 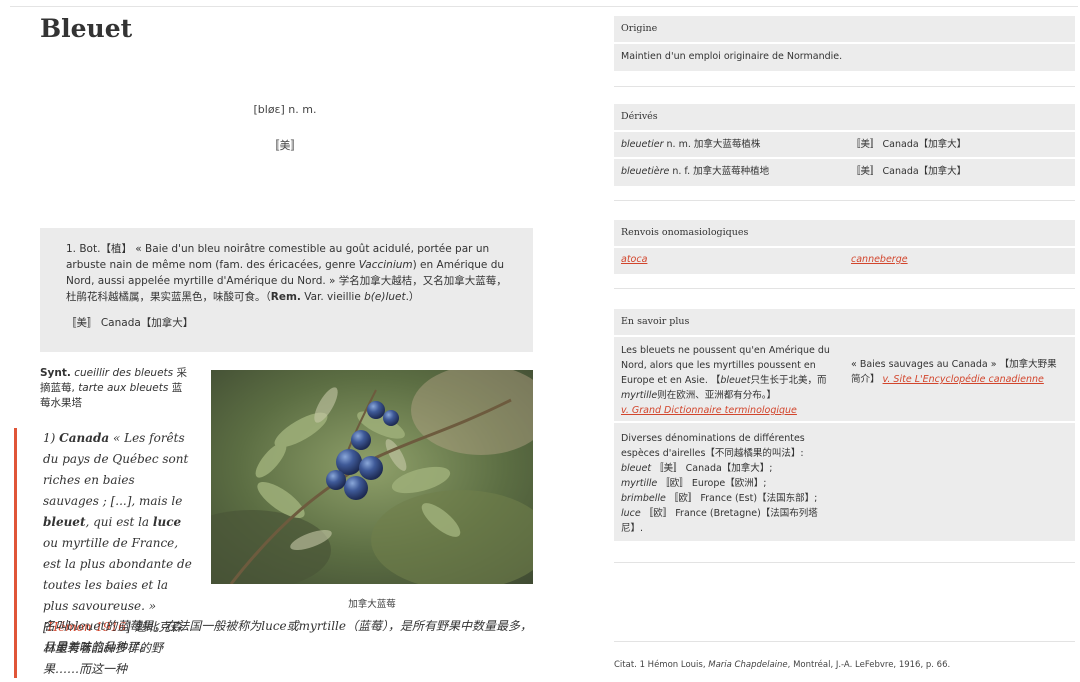 I want to click on panel-savoir-heading: En savoir plus, so click(x=844, y=323).